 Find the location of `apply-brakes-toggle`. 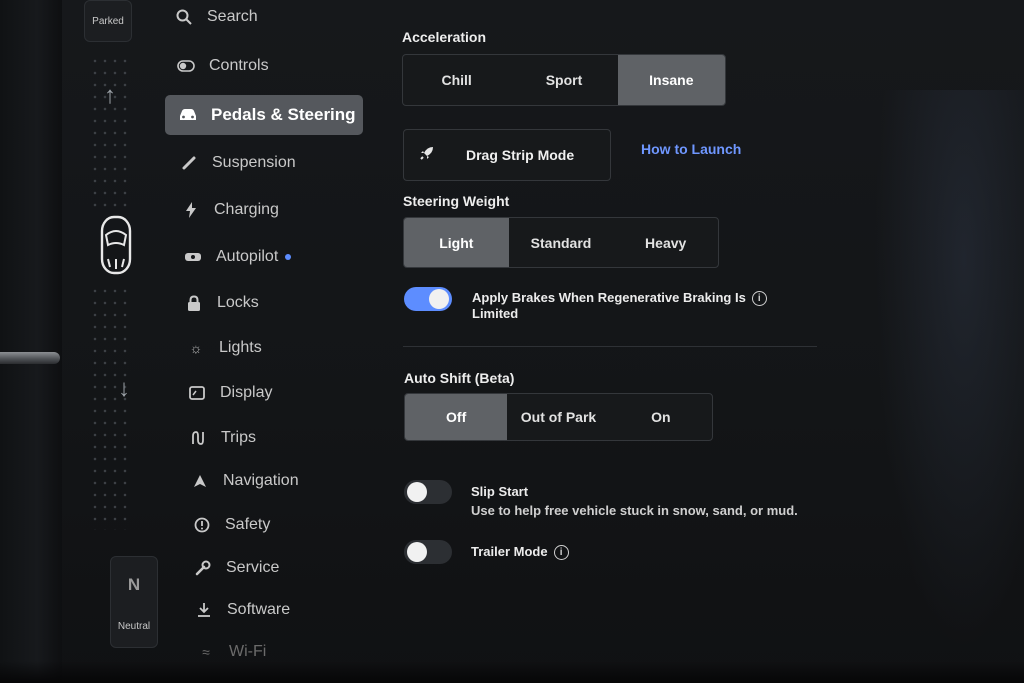

apply-brakes-toggle is located at coordinates (428, 299).